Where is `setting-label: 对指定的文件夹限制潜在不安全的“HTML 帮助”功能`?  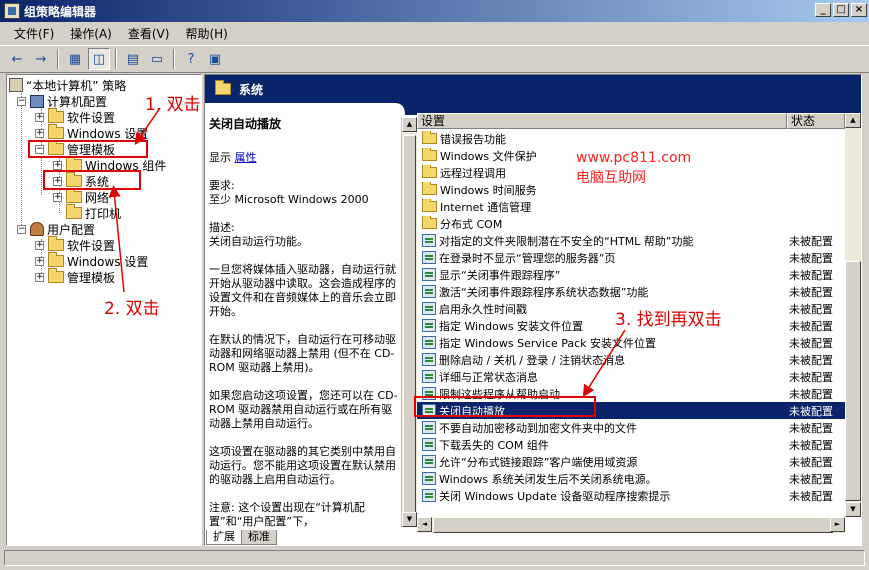
setting-label: 对指定的文件夹限制潜在不安全的“HTML 帮助”功能 is located at coordinates (566, 241).